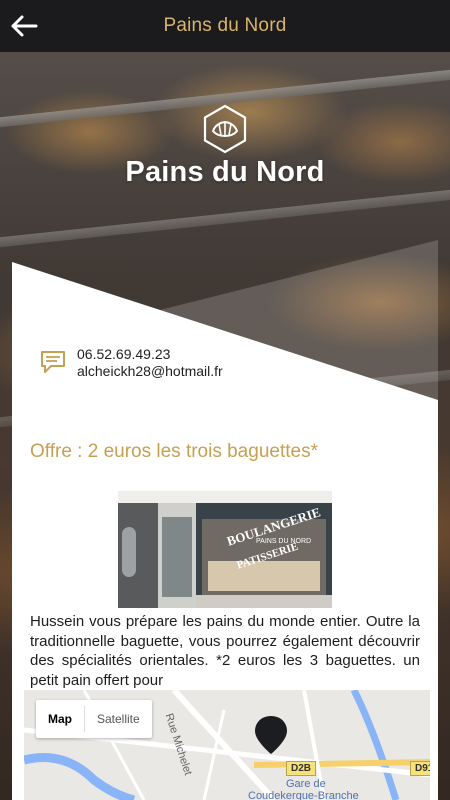  Describe the element at coordinates (301, 768) in the screenshot. I see `road-shield-d2b: D2B` at that location.